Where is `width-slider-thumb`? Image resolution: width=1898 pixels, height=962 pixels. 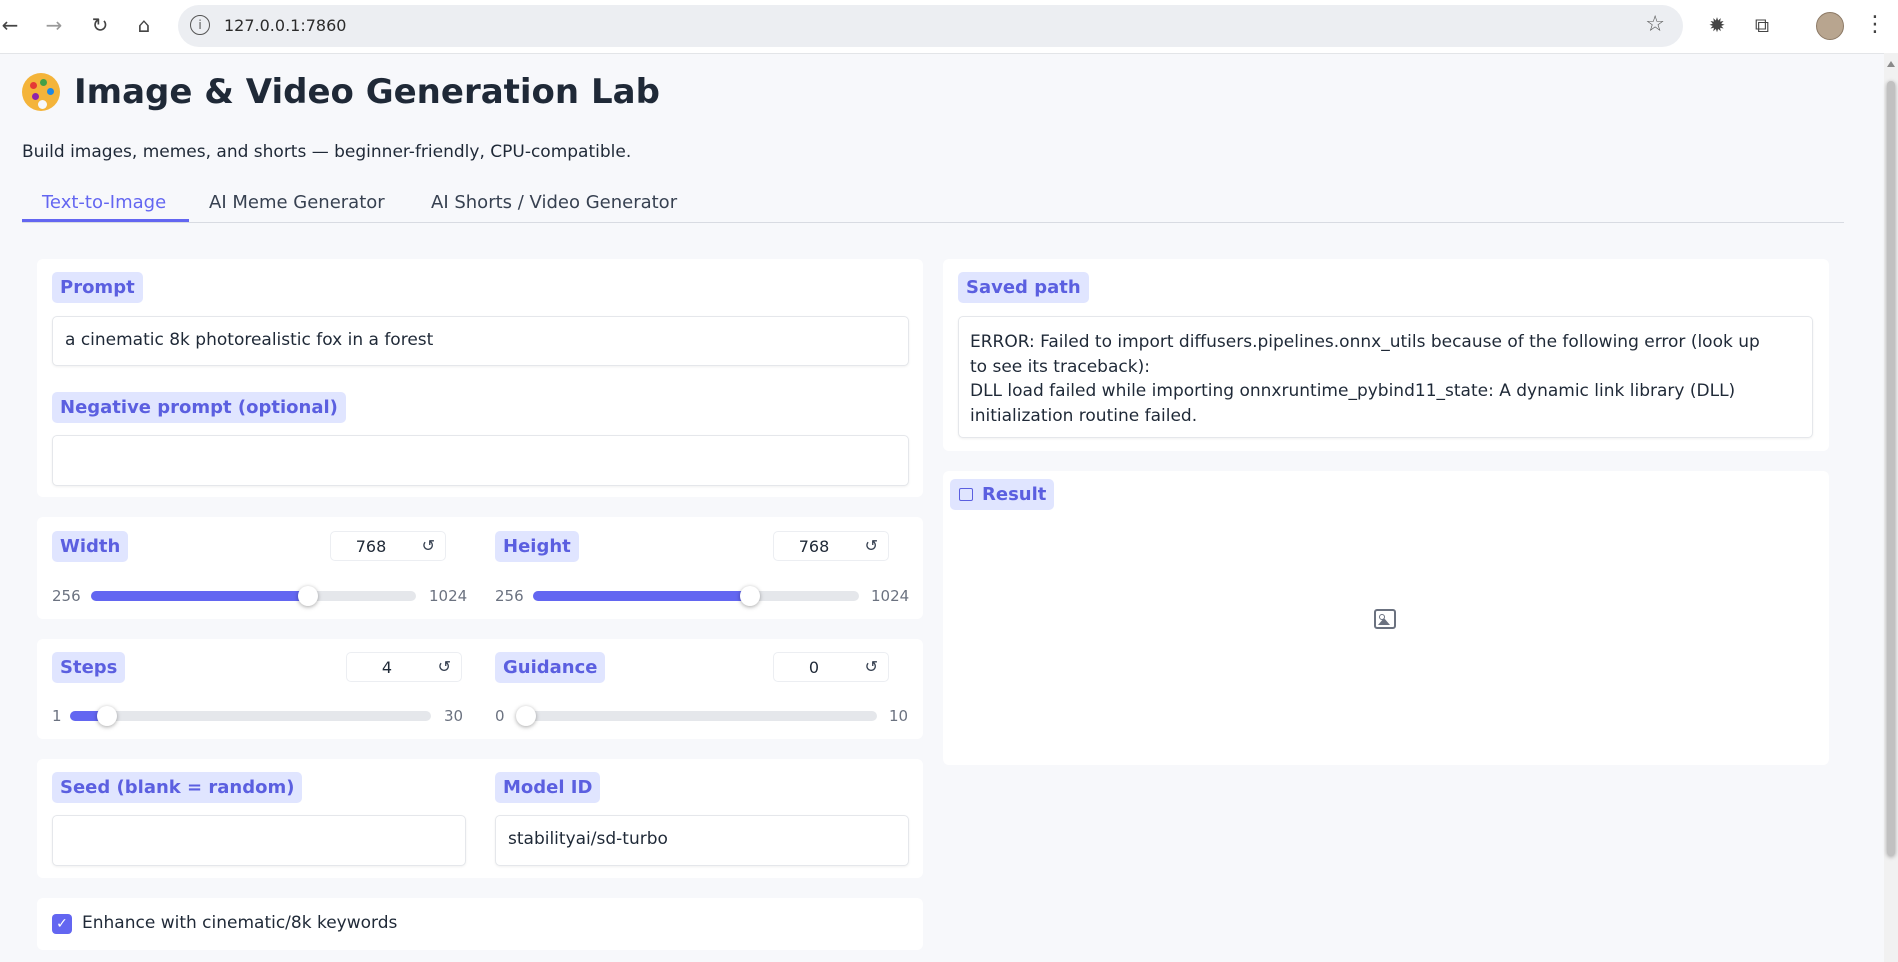 width-slider-thumb is located at coordinates (307, 596).